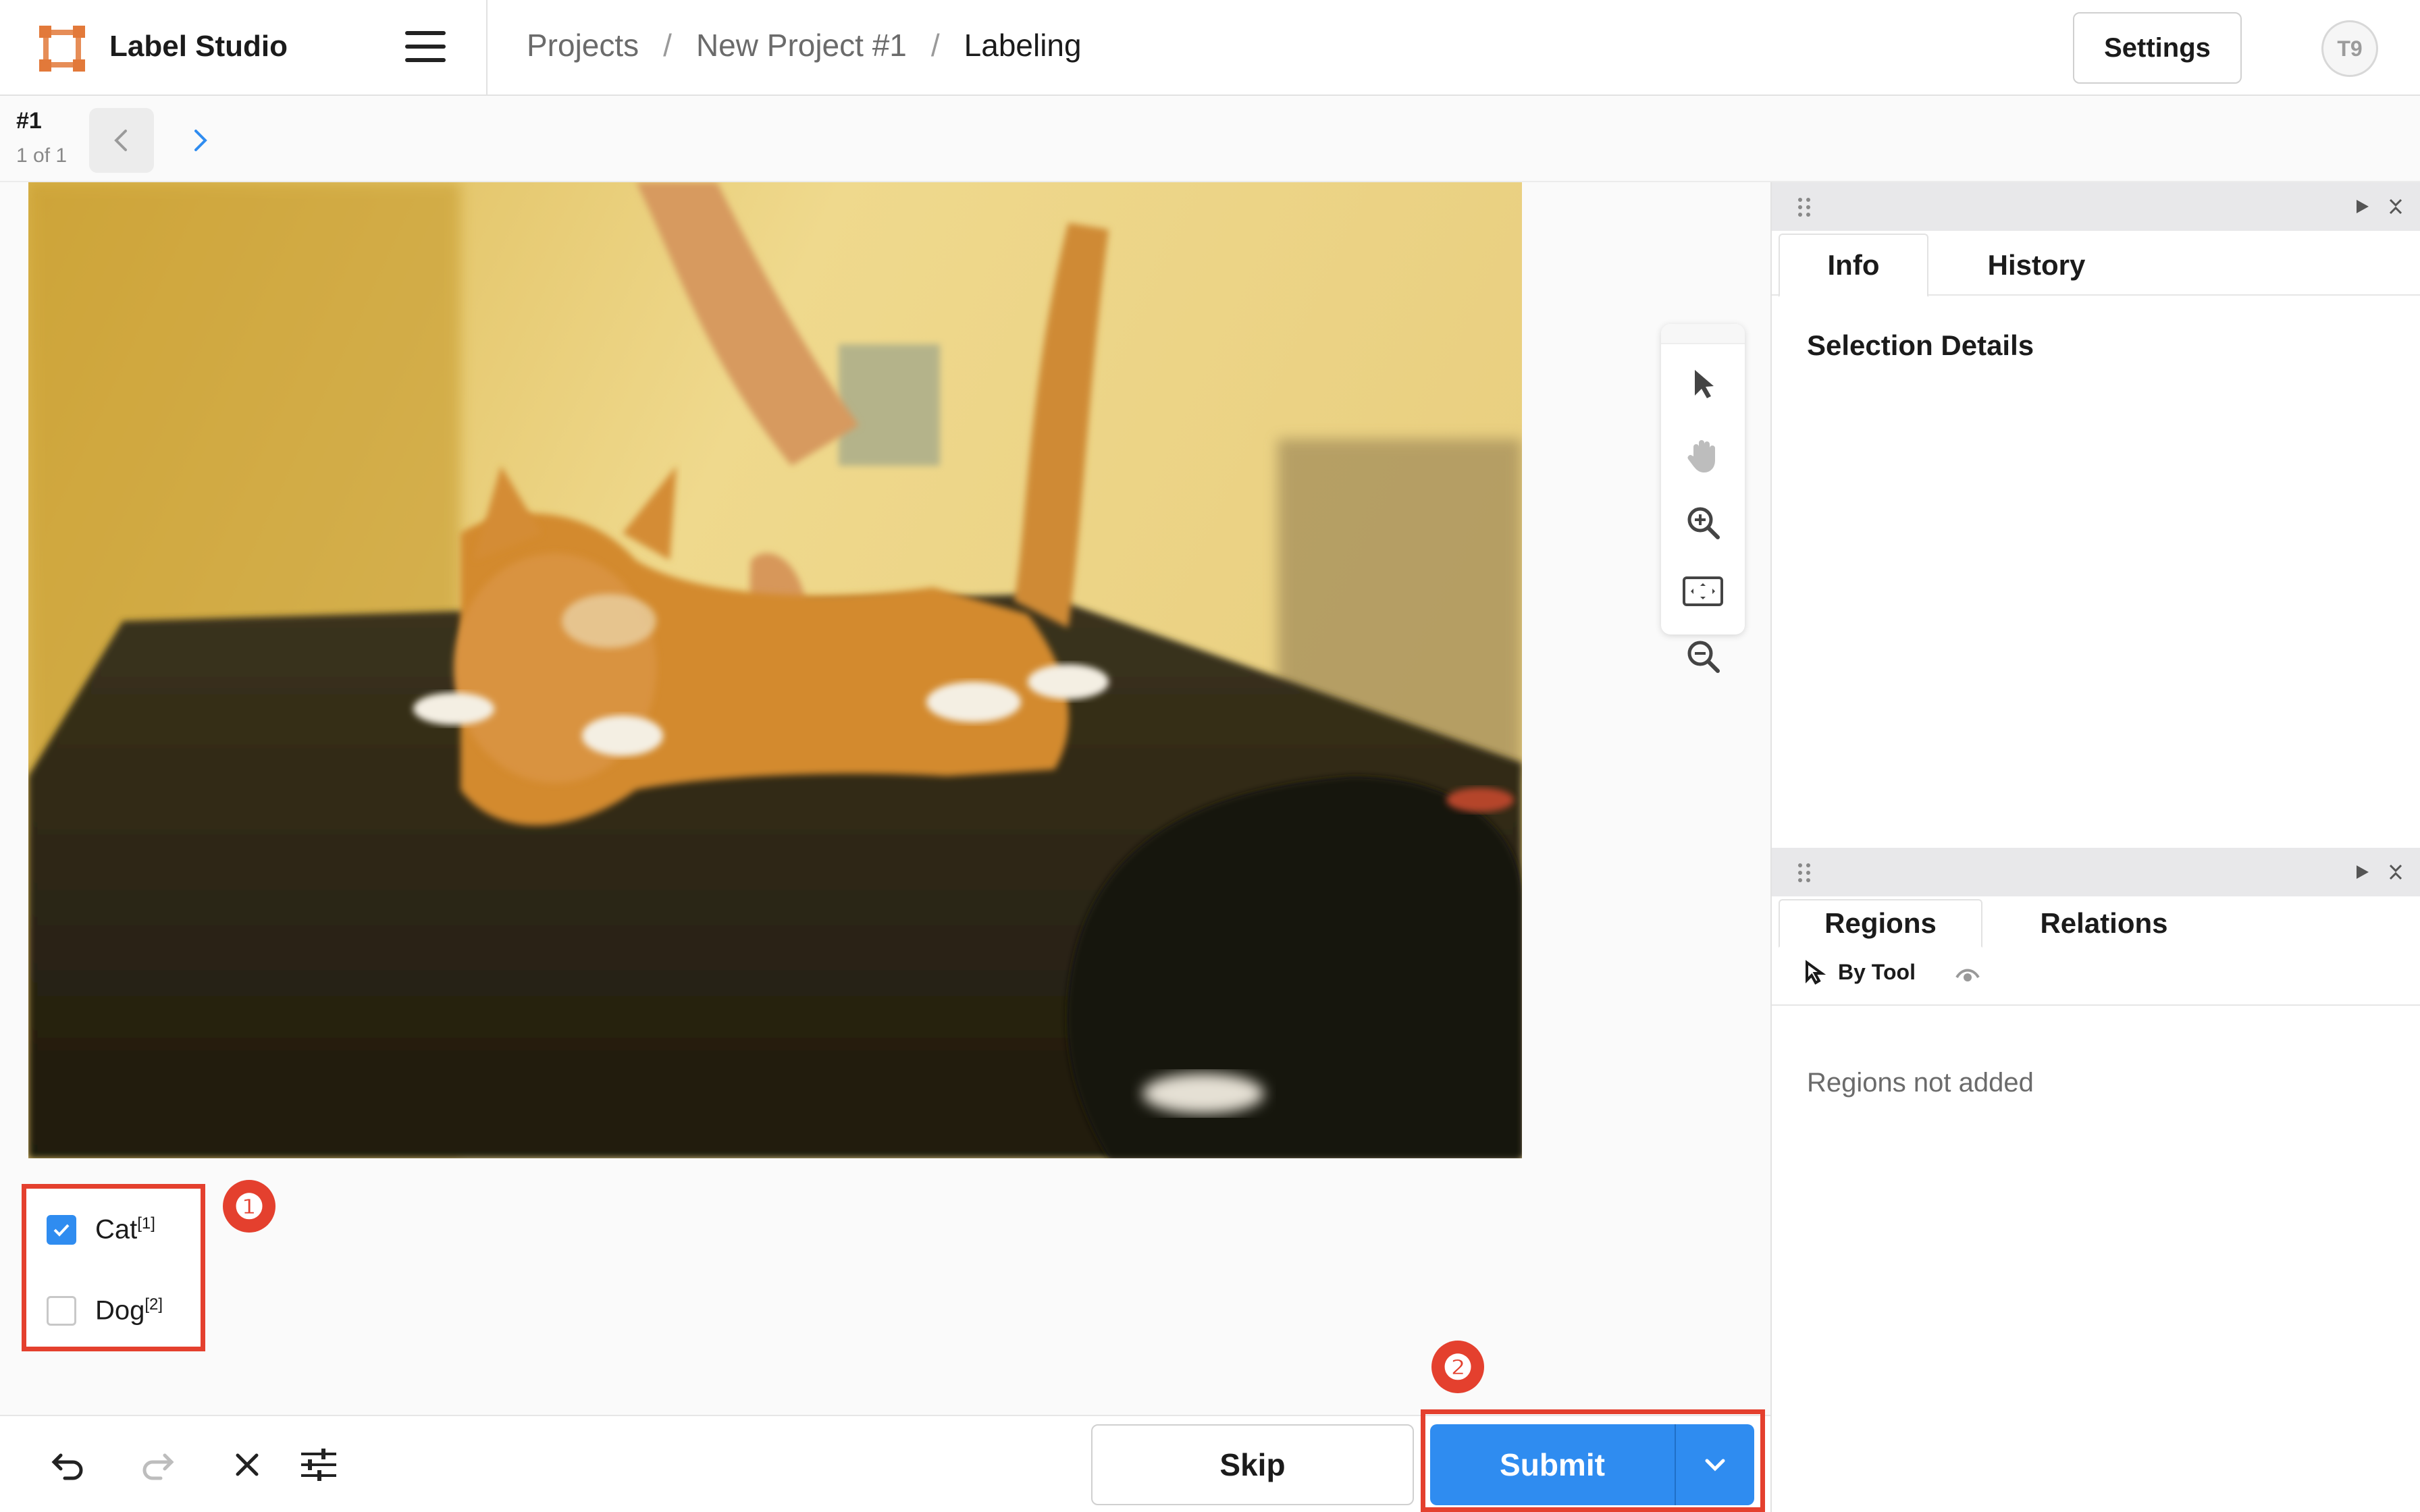 This screenshot has height=1512, width=2420. Describe the element at coordinates (116, 1229) in the screenshot. I see `choice-text: Cat` at that location.